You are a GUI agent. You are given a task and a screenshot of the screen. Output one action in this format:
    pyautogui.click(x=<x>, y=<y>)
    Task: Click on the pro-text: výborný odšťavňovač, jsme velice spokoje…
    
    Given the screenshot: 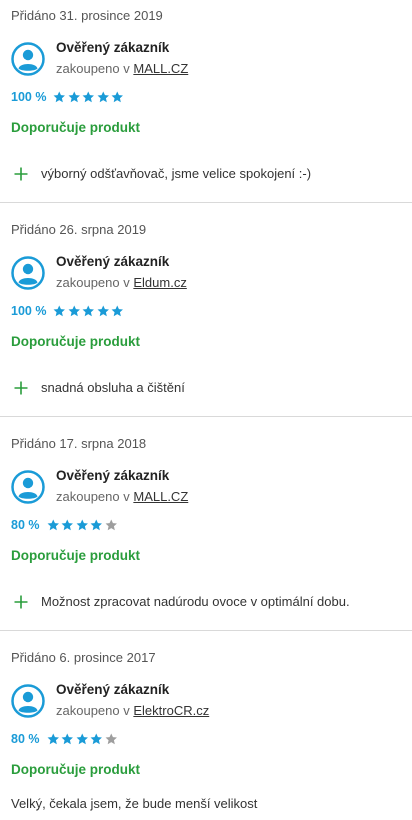 What is the action you would take?
    pyautogui.click(x=176, y=173)
    